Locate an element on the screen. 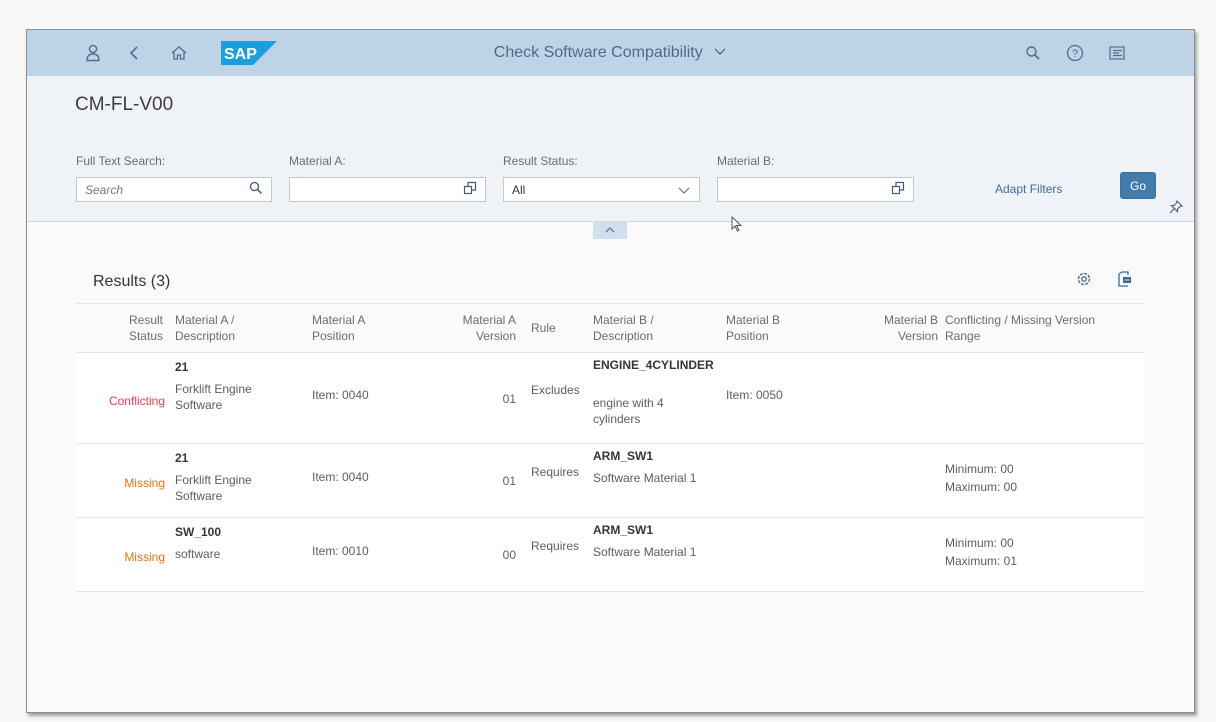  material-b-description: engine with 4 cylinders is located at coordinates (628, 411).